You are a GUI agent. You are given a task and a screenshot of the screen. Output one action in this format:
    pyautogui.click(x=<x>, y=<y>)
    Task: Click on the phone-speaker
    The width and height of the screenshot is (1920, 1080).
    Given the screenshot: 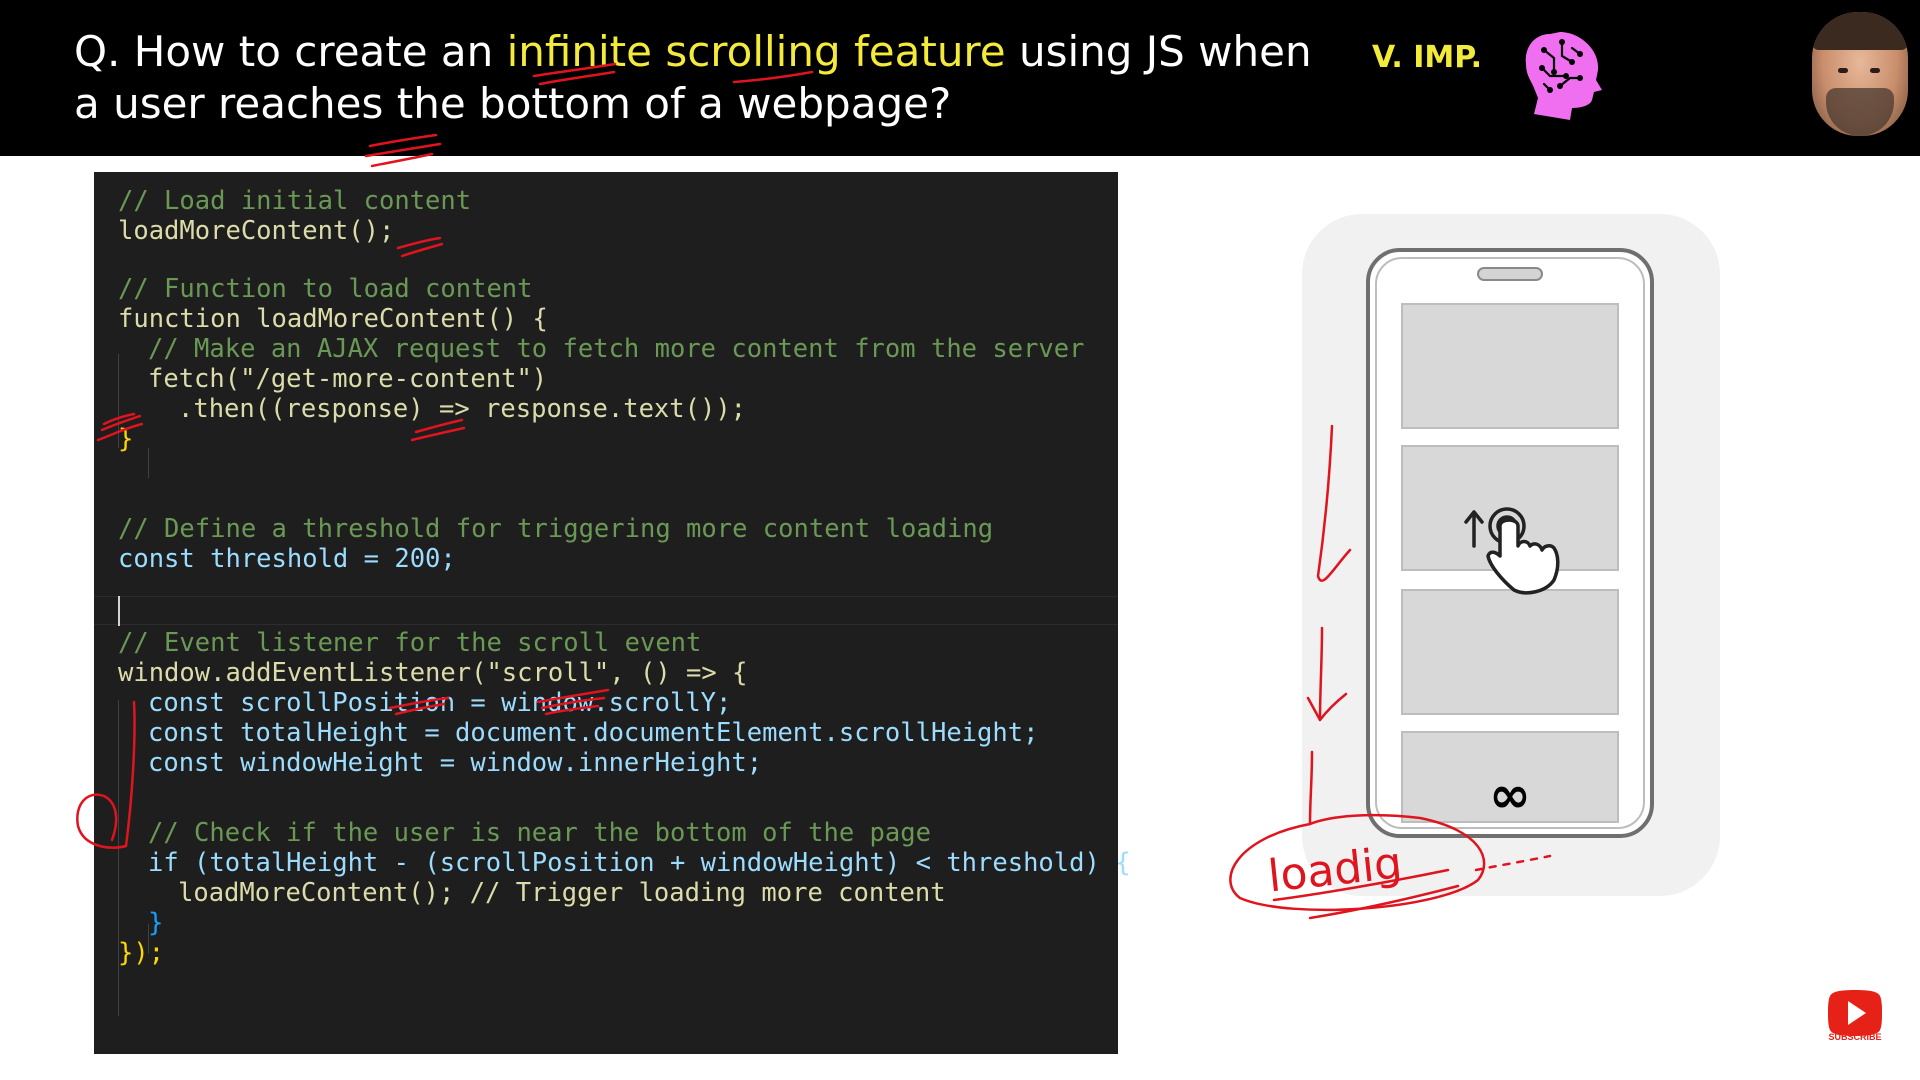 What is the action you would take?
    pyautogui.click(x=1510, y=274)
    